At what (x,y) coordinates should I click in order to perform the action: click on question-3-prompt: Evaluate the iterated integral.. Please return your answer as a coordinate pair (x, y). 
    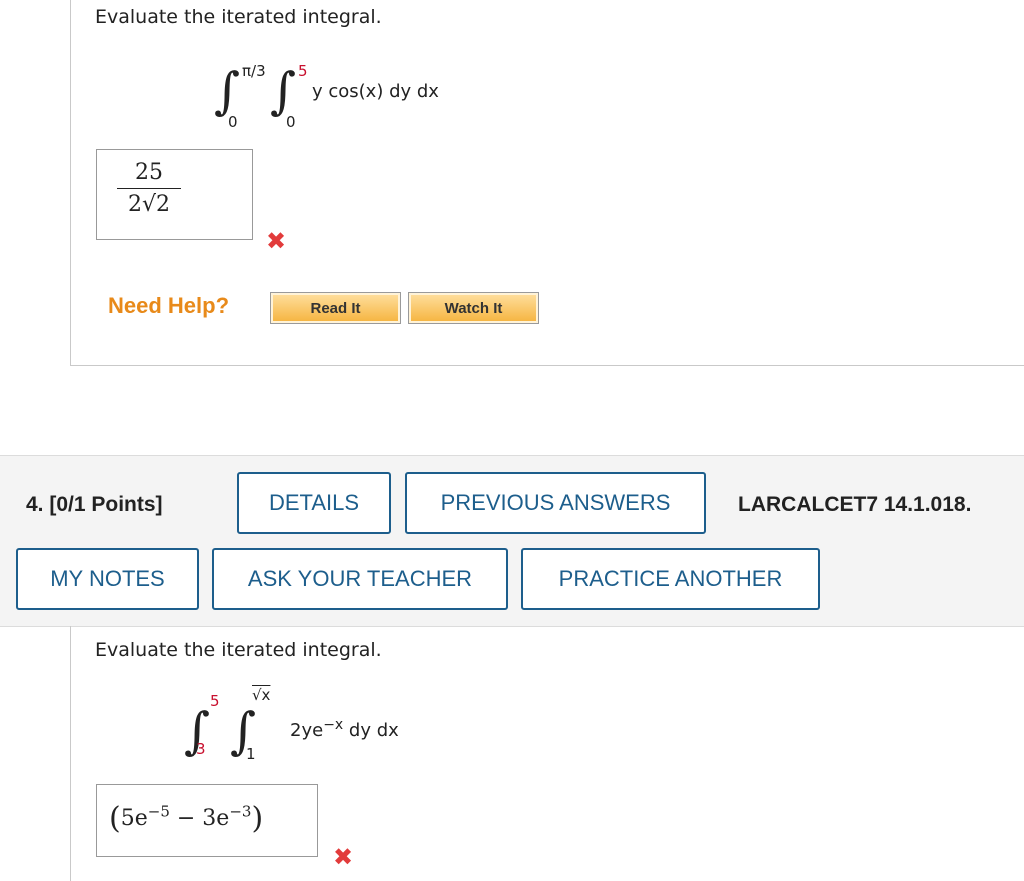
    Looking at the image, I should click on (238, 17).